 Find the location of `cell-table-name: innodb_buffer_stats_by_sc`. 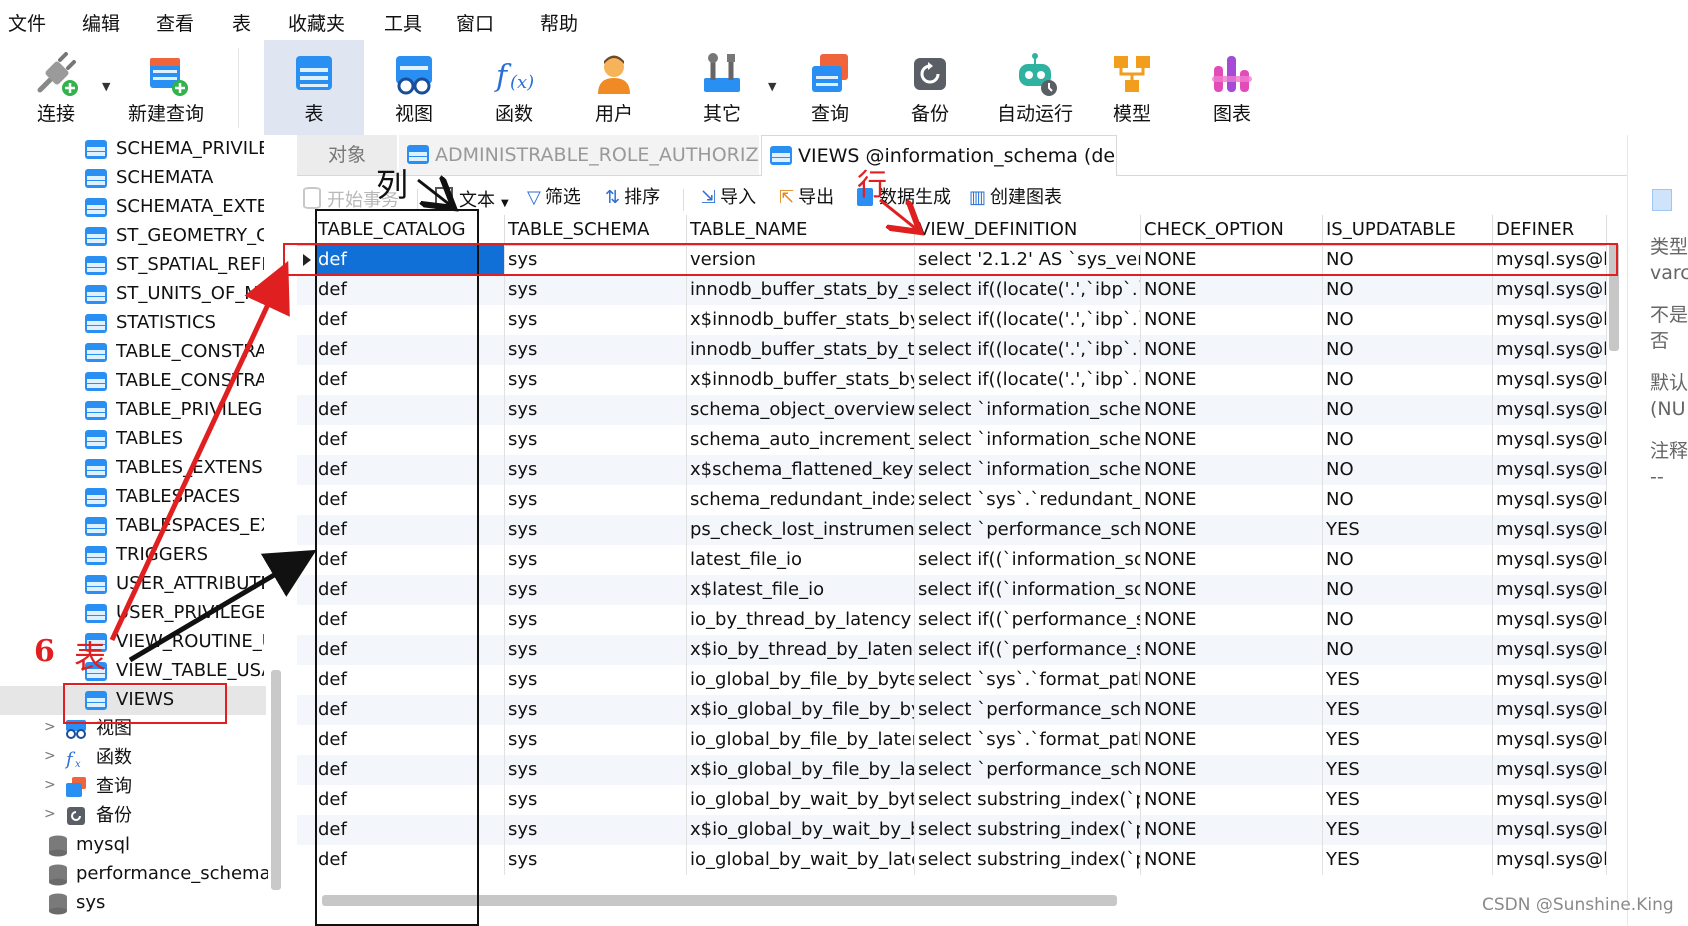

cell-table-name: innodb_buffer_stats_by_sc is located at coordinates (801, 290).